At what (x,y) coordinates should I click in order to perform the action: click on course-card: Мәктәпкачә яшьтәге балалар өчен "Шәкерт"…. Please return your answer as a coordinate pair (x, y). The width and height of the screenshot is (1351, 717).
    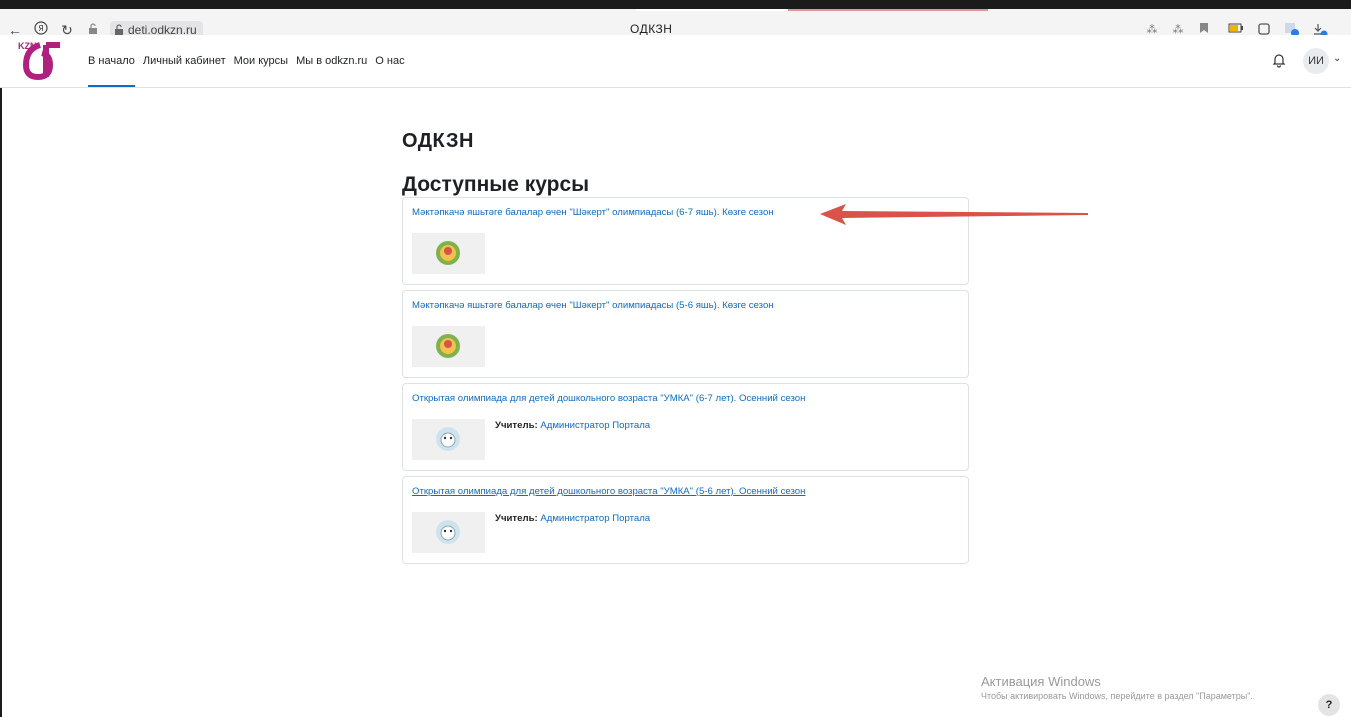
    Looking at the image, I should click on (685, 334).